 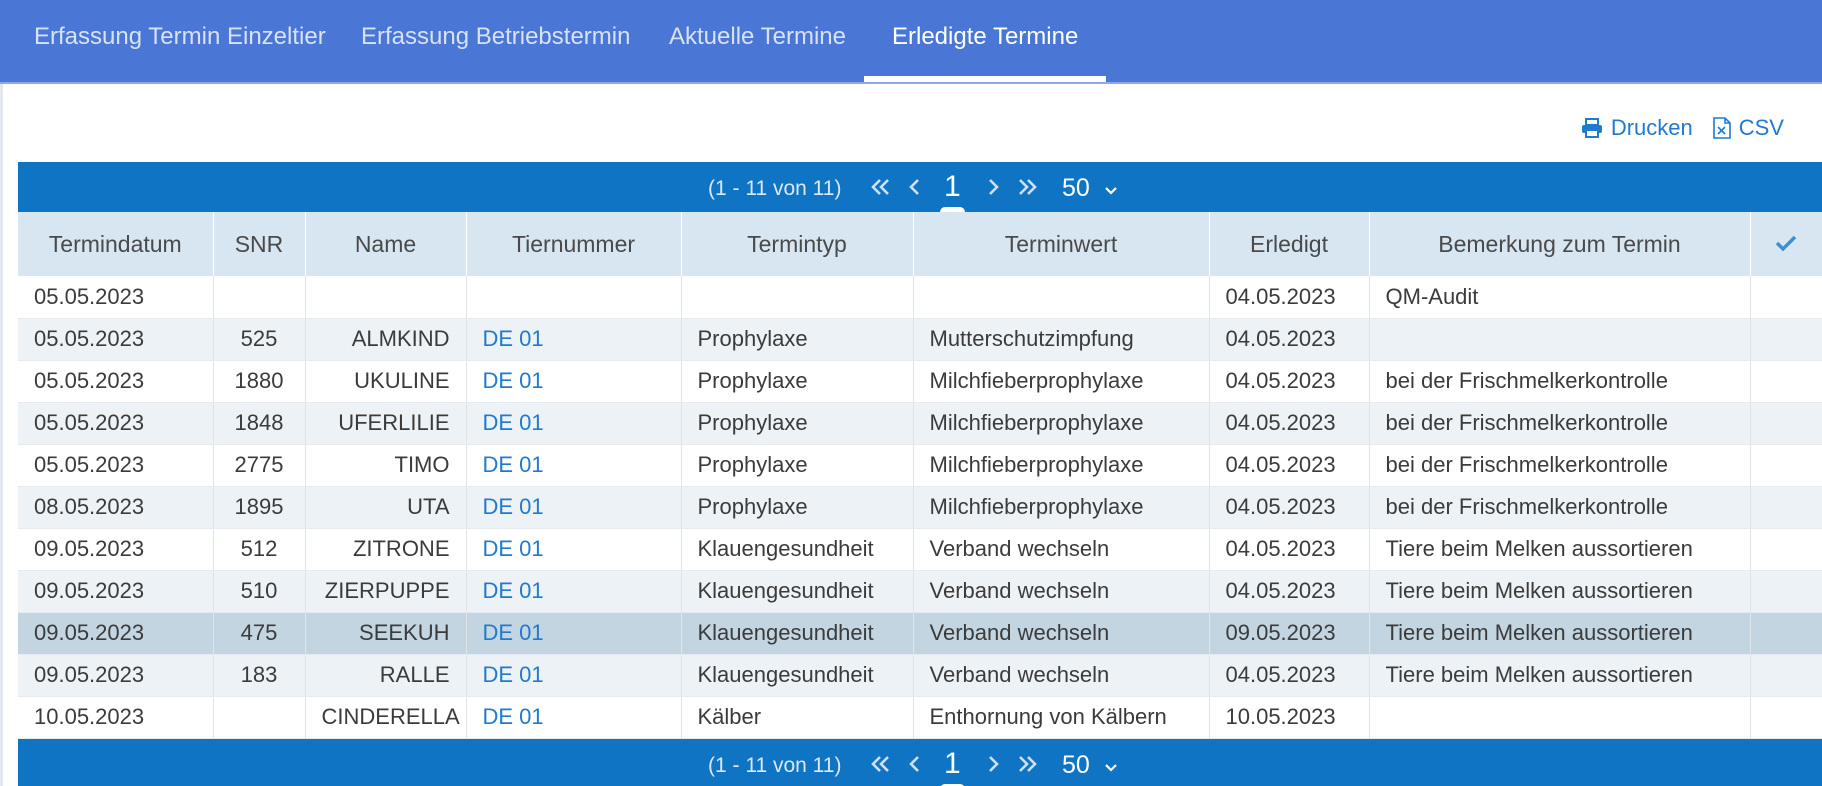 What do you see at coordinates (259, 507) in the screenshot?
I see `cell-snr: 1895` at bounding box center [259, 507].